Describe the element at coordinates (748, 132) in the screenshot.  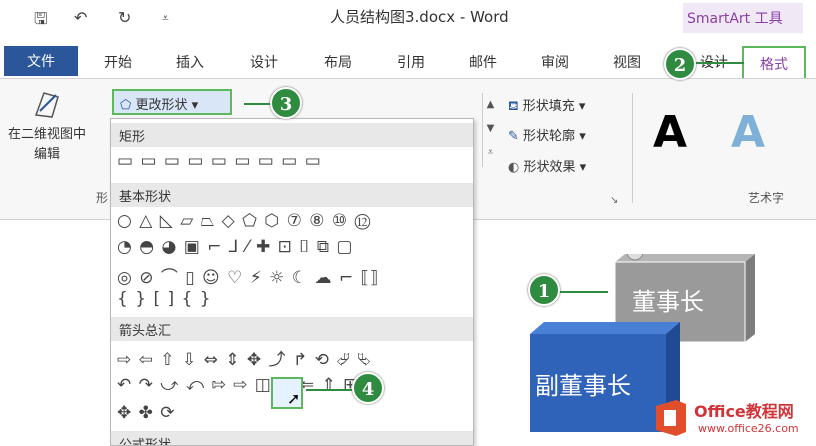
I see `wordart-style-blue: A` at that location.